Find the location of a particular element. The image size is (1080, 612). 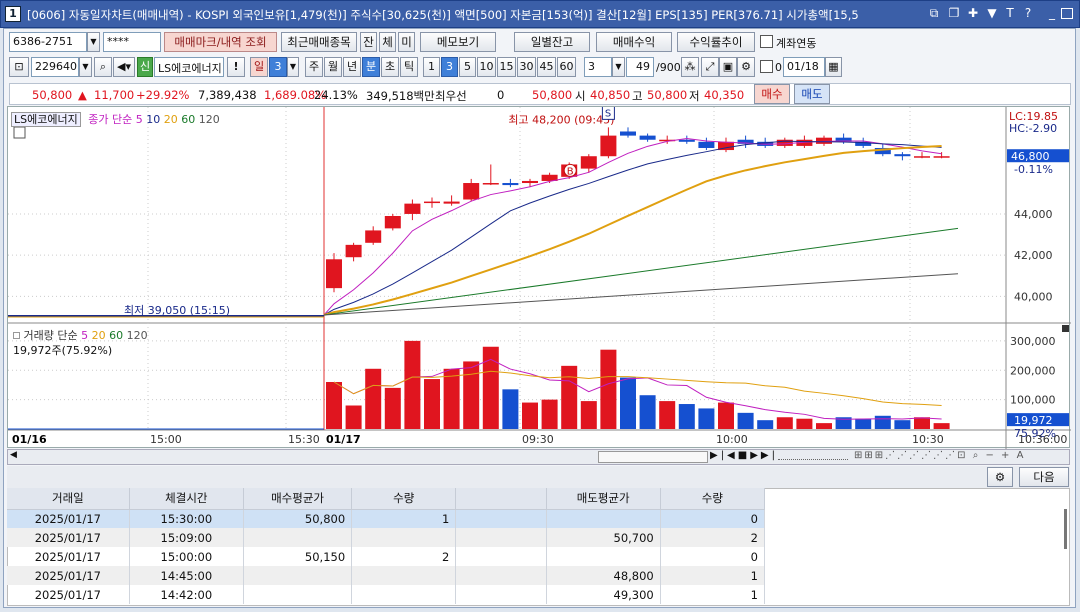

table-row: 2025/01/17 14:45:00 48,800 1 is located at coordinates (386, 575).